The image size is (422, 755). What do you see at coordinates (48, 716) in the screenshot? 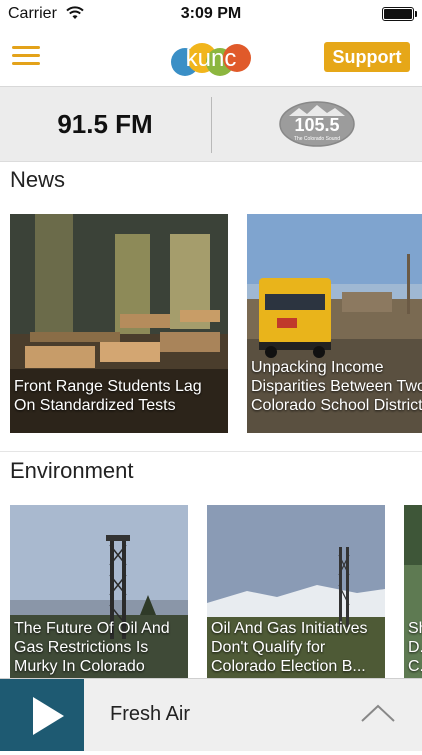
I see `play-icon` at bounding box center [48, 716].